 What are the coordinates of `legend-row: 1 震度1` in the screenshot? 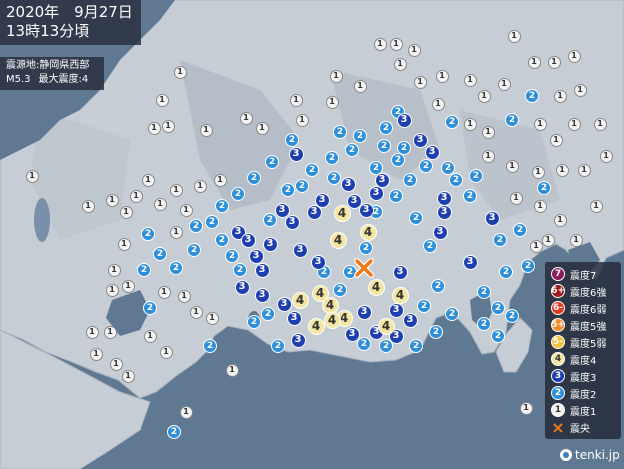 It's located at (573, 410).